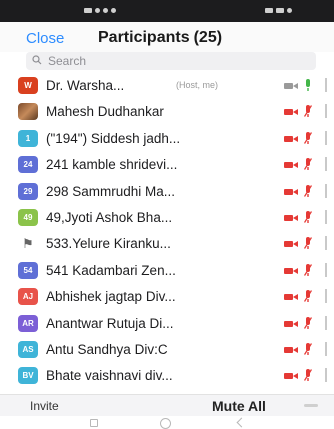 The height and width of the screenshot is (429, 334). Describe the element at coordinates (239, 406) in the screenshot. I see `mute-all-button: Mute All` at that location.